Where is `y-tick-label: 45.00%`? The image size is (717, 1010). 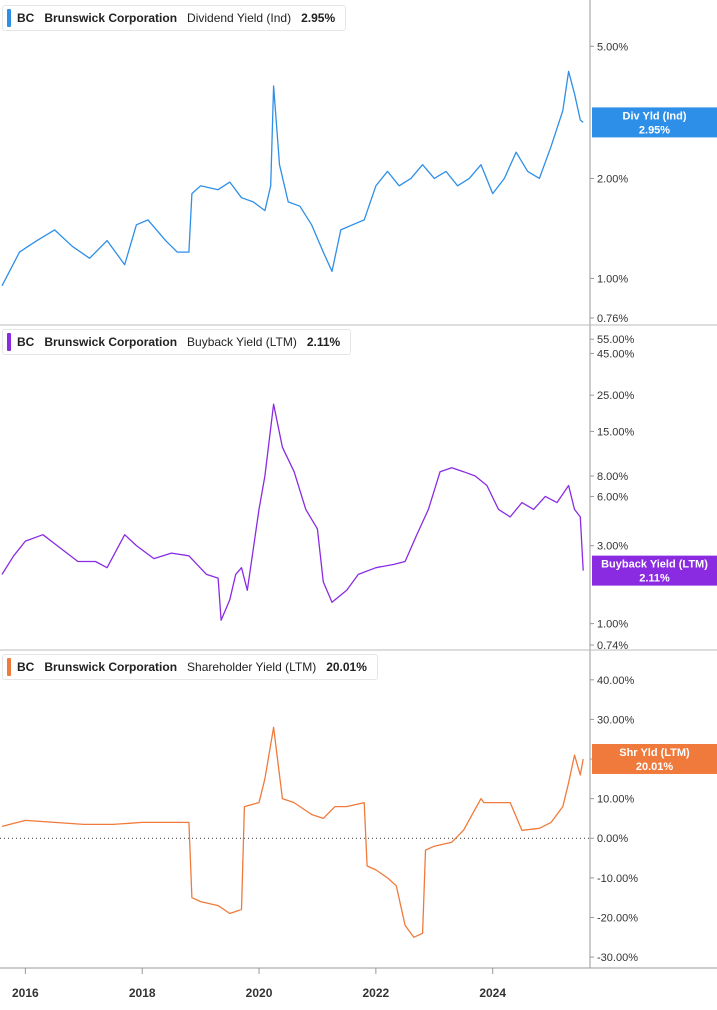 y-tick-label: 45.00% is located at coordinates (616, 354).